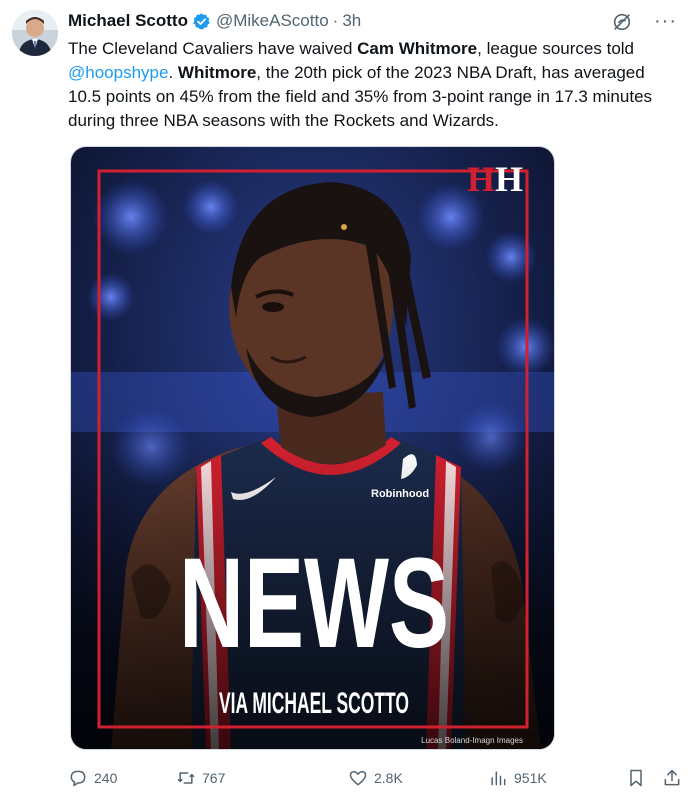  Describe the element at coordinates (78, 778) in the screenshot. I see `reply-icon` at that location.